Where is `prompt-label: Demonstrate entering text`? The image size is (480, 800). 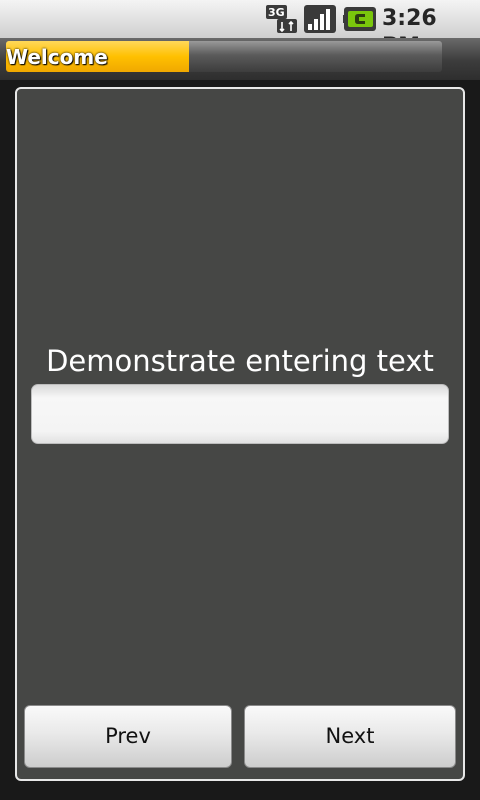
prompt-label: Demonstrate entering text is located at coordinates (240, 361).